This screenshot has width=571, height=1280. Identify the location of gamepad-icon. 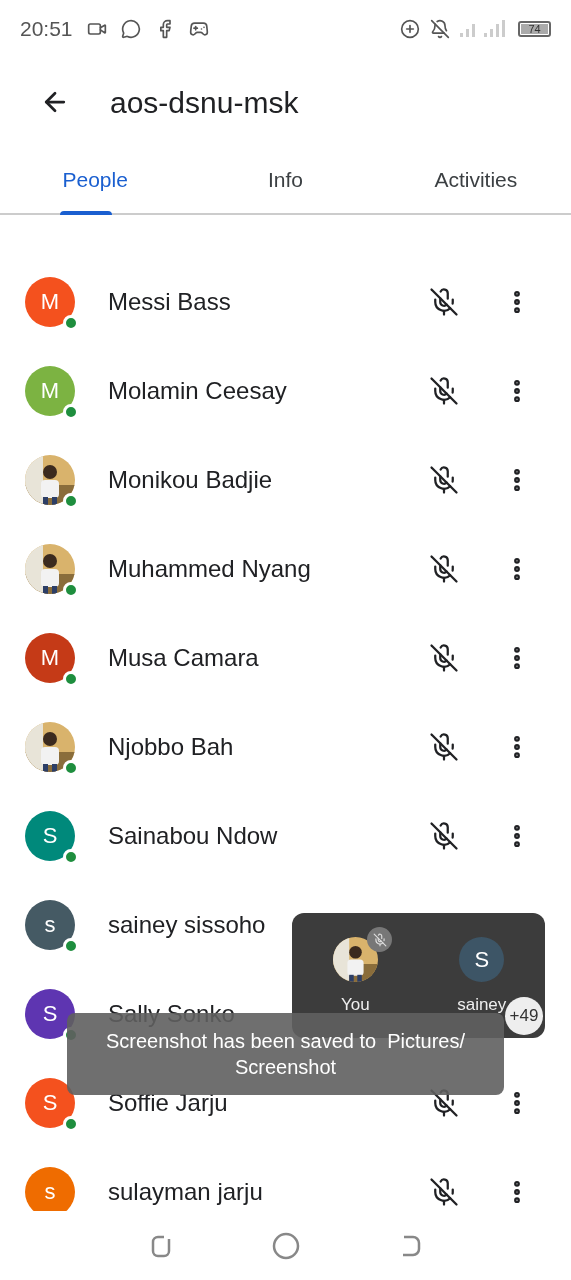
(198, 29).